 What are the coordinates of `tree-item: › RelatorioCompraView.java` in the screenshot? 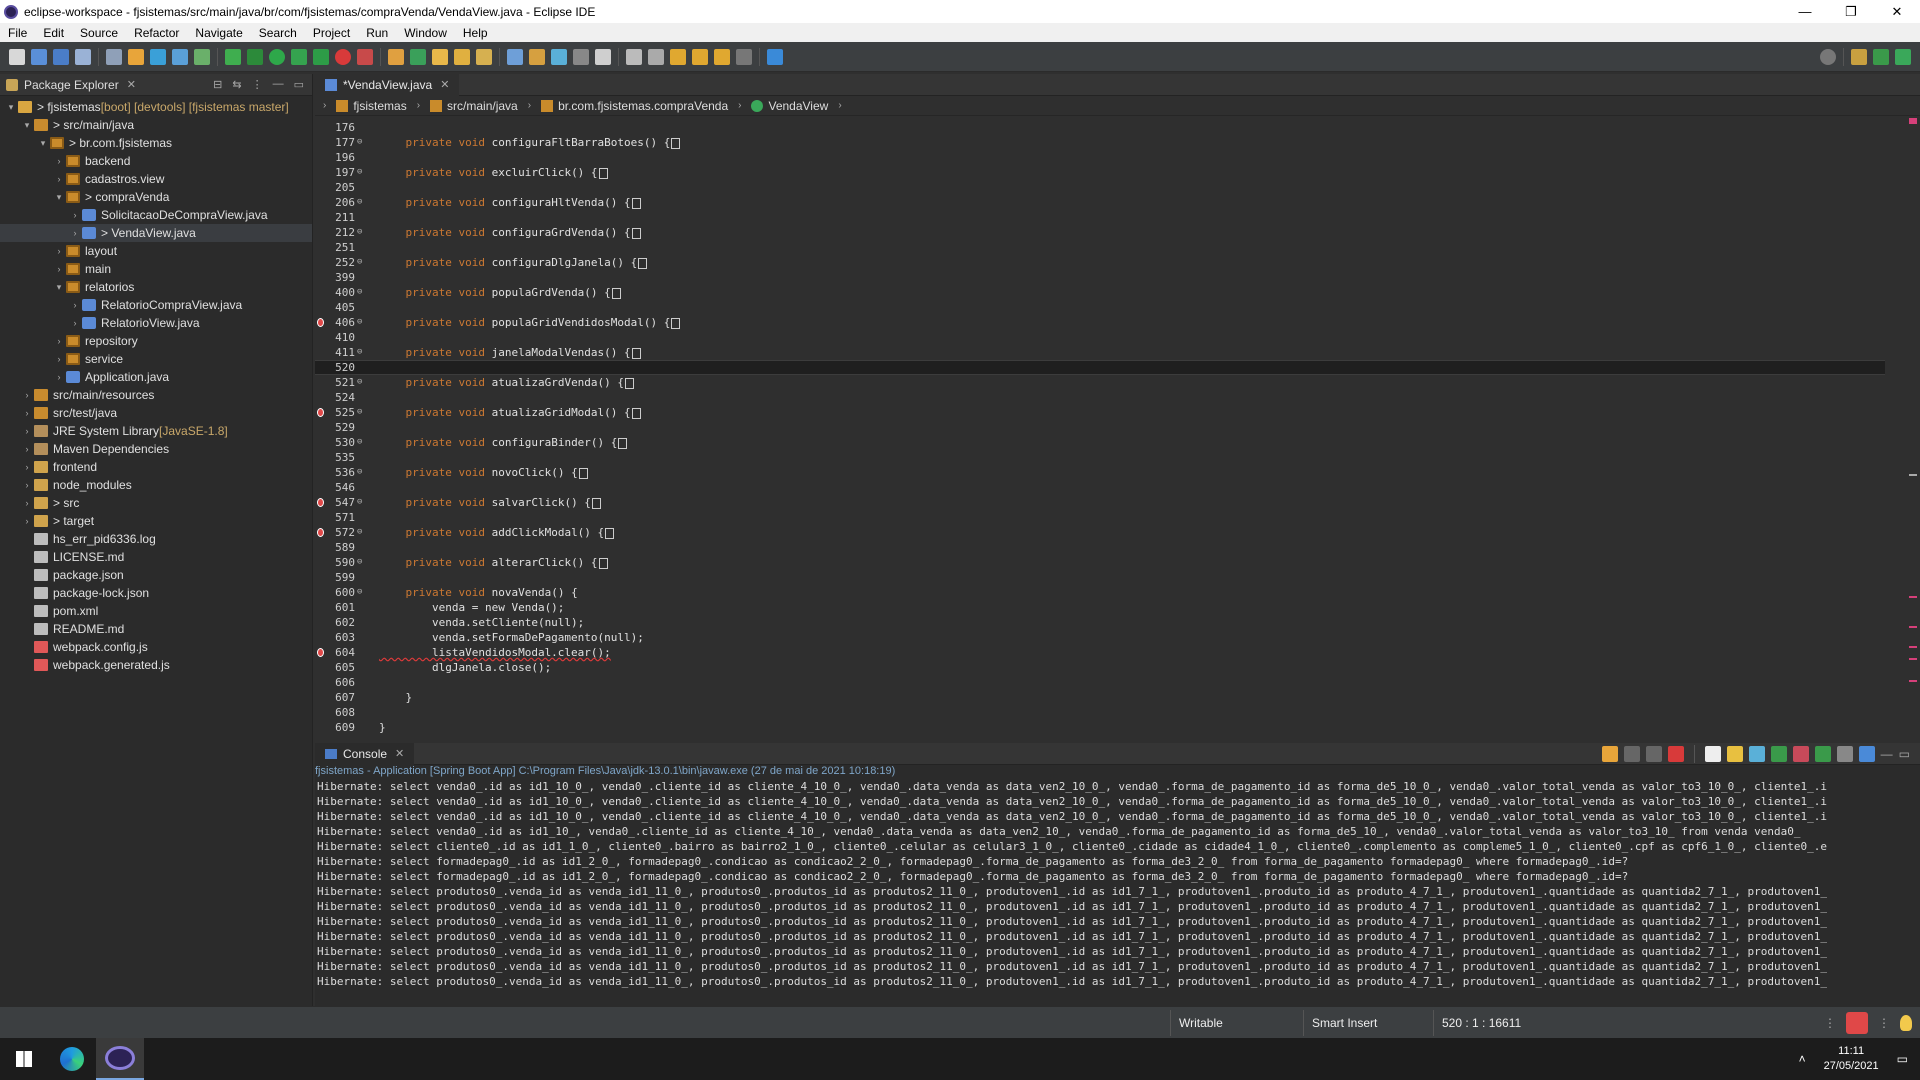 It's located at (156, 305).